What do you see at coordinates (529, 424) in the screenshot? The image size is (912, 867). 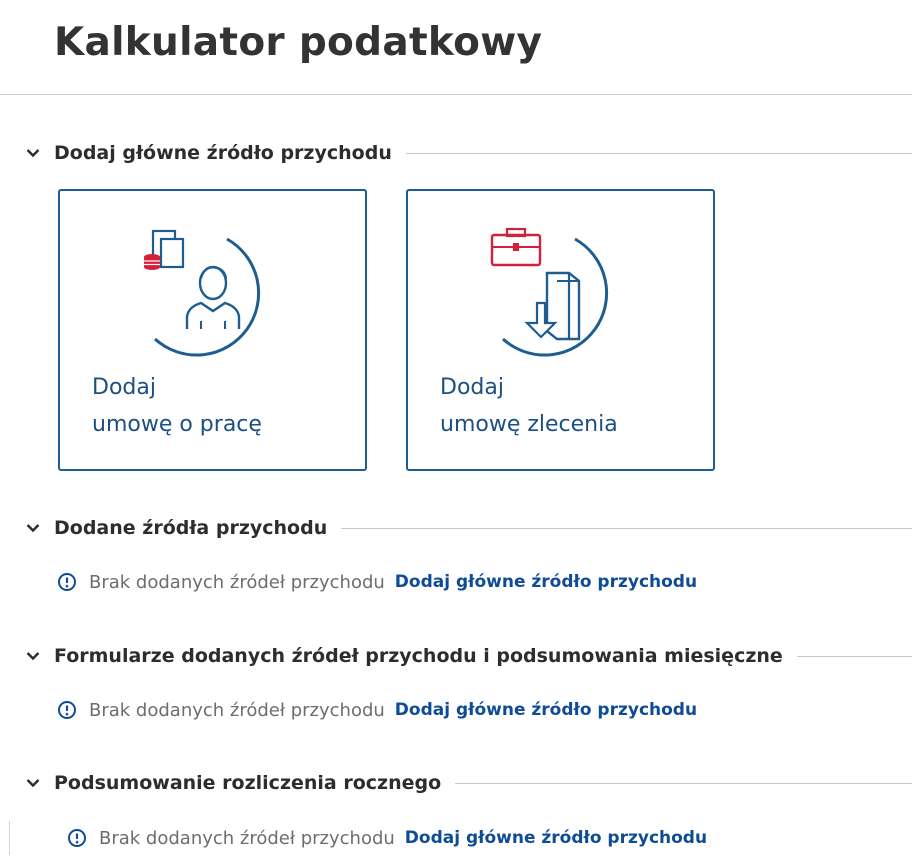 I see `tile-label-line2: umowę zlecenia` at bounding box center [529, 424].